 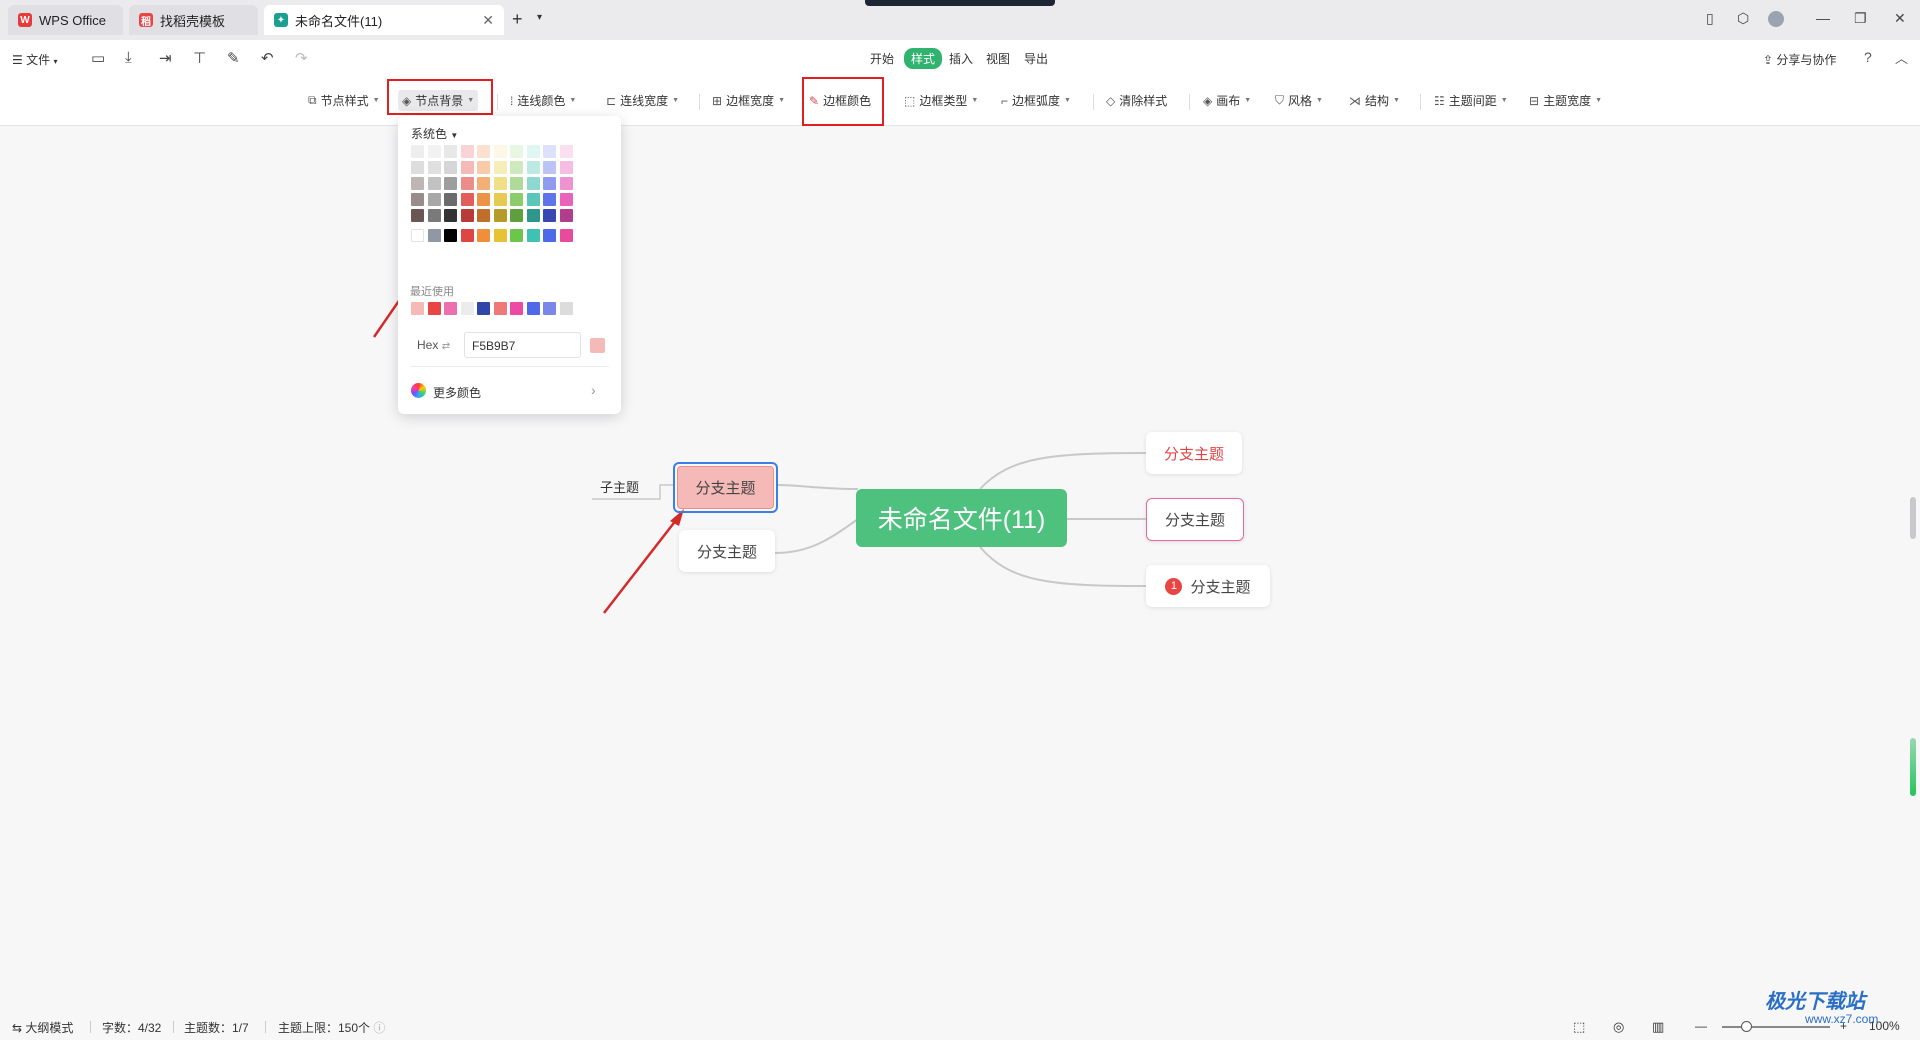 I want to click on menu-tab-style: 样式, so click(x=923, y=58).